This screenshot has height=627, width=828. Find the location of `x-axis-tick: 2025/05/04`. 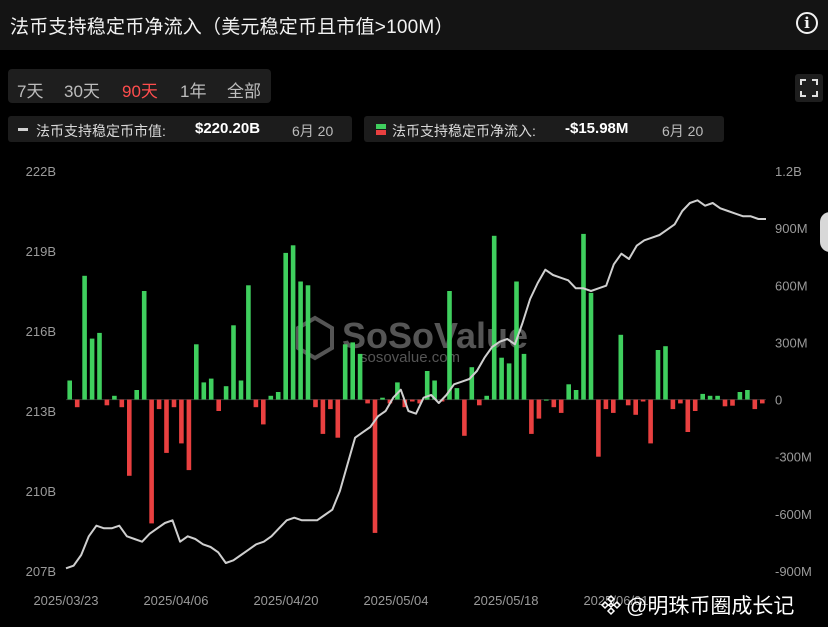

x-axis-tick: 2025/05/04 is located at coordinates (395, 600).